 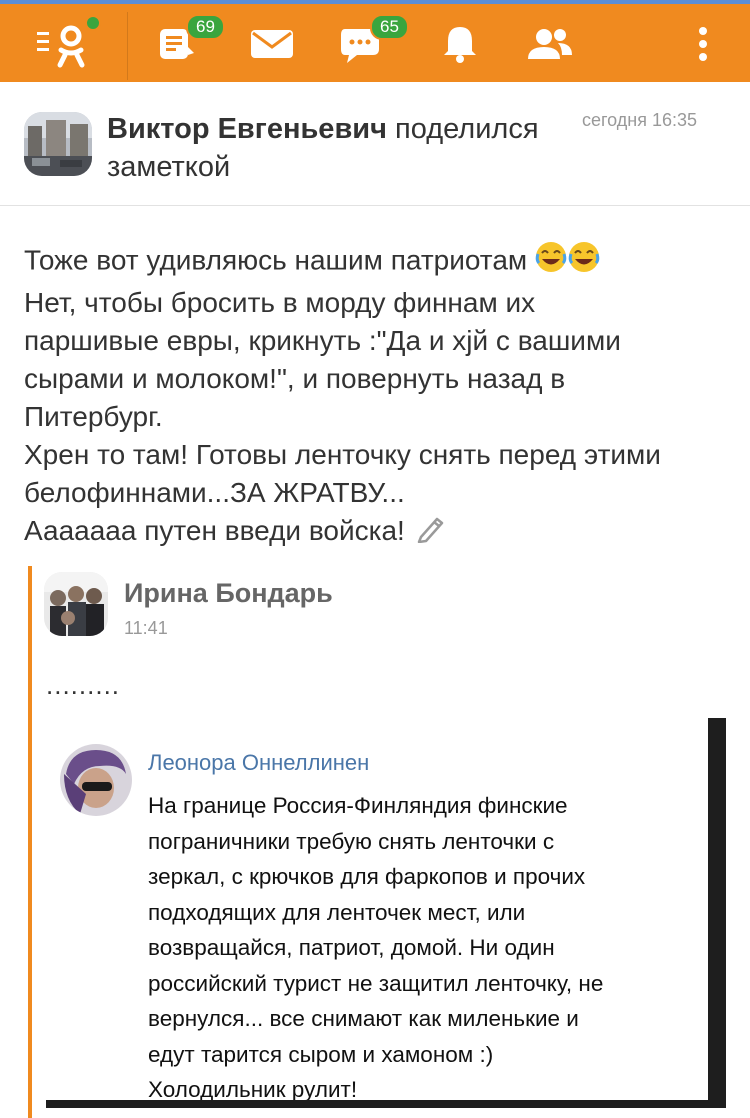 I want to click on friends-button, so click(x=550, y=44).